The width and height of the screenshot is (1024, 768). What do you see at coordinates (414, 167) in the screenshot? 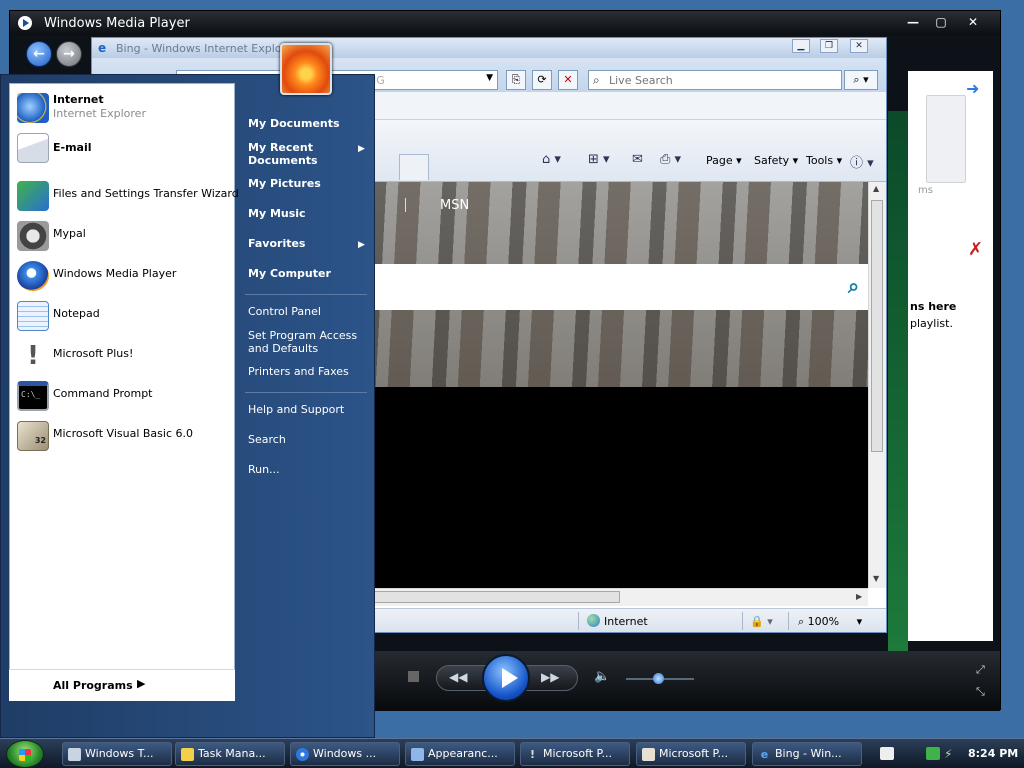
I see `new-tab` at bounding box center [414, 167].